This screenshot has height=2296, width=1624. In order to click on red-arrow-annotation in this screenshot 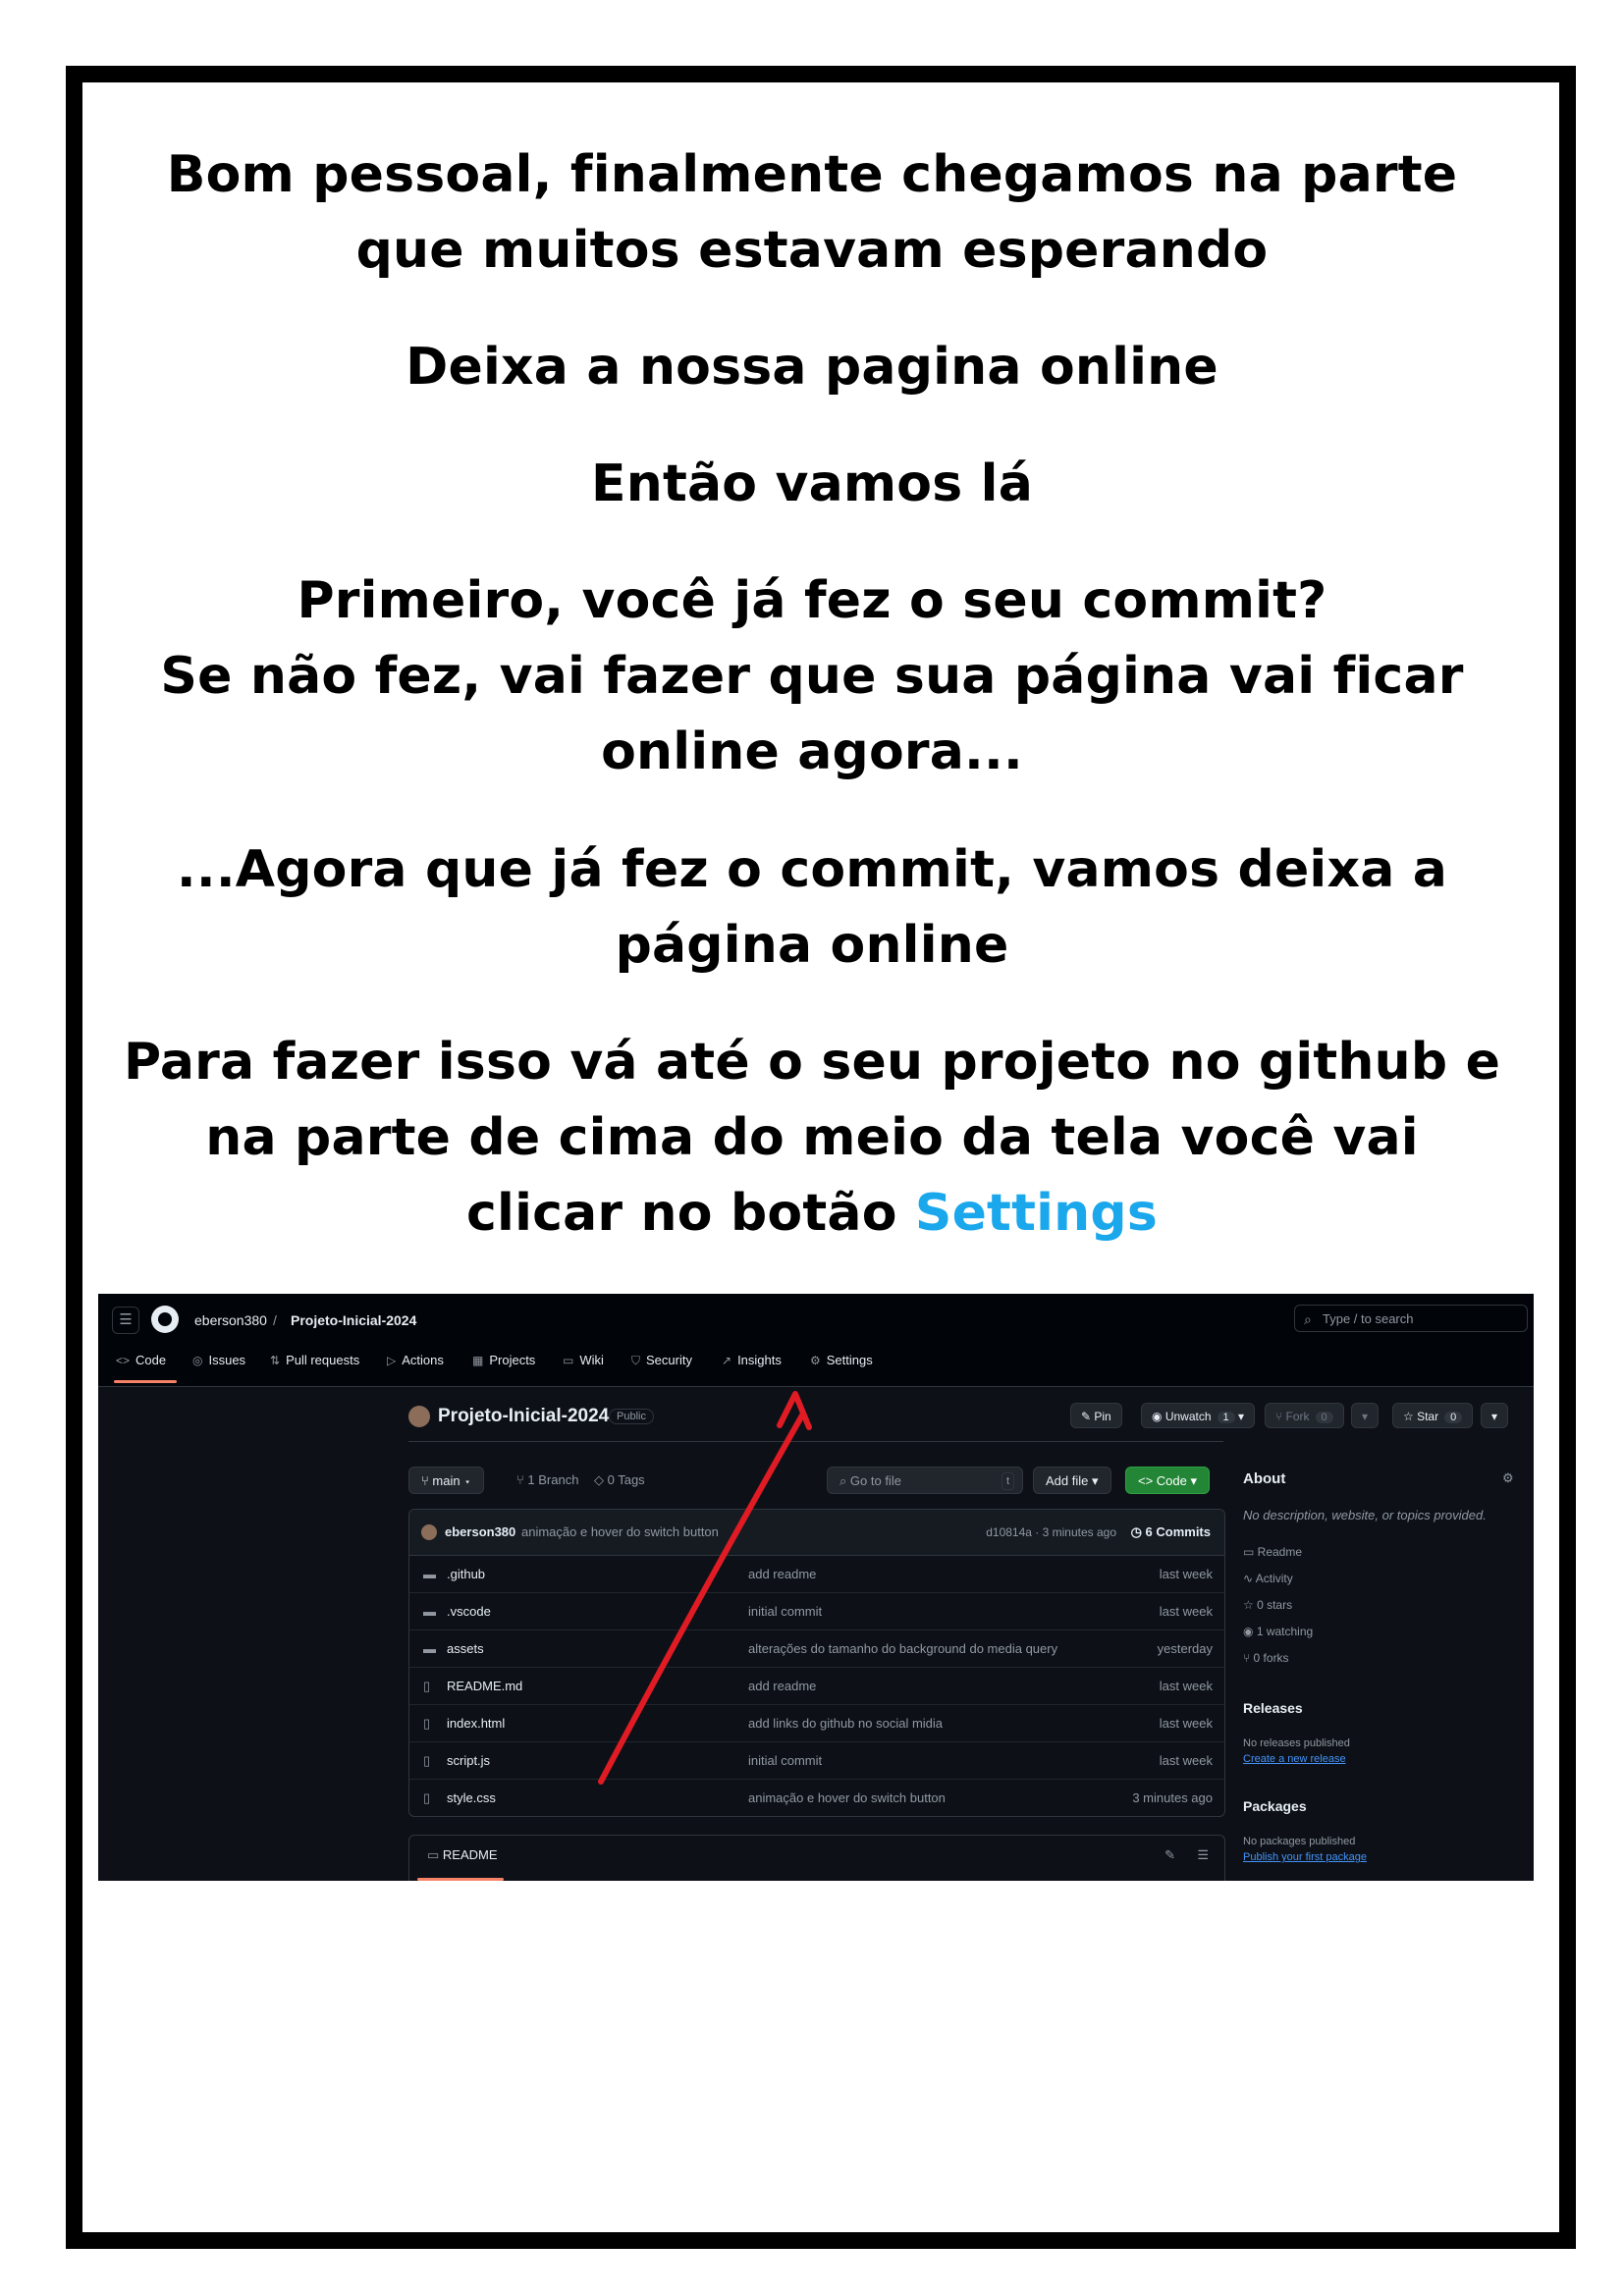, I will do `click(705, 1588)`.